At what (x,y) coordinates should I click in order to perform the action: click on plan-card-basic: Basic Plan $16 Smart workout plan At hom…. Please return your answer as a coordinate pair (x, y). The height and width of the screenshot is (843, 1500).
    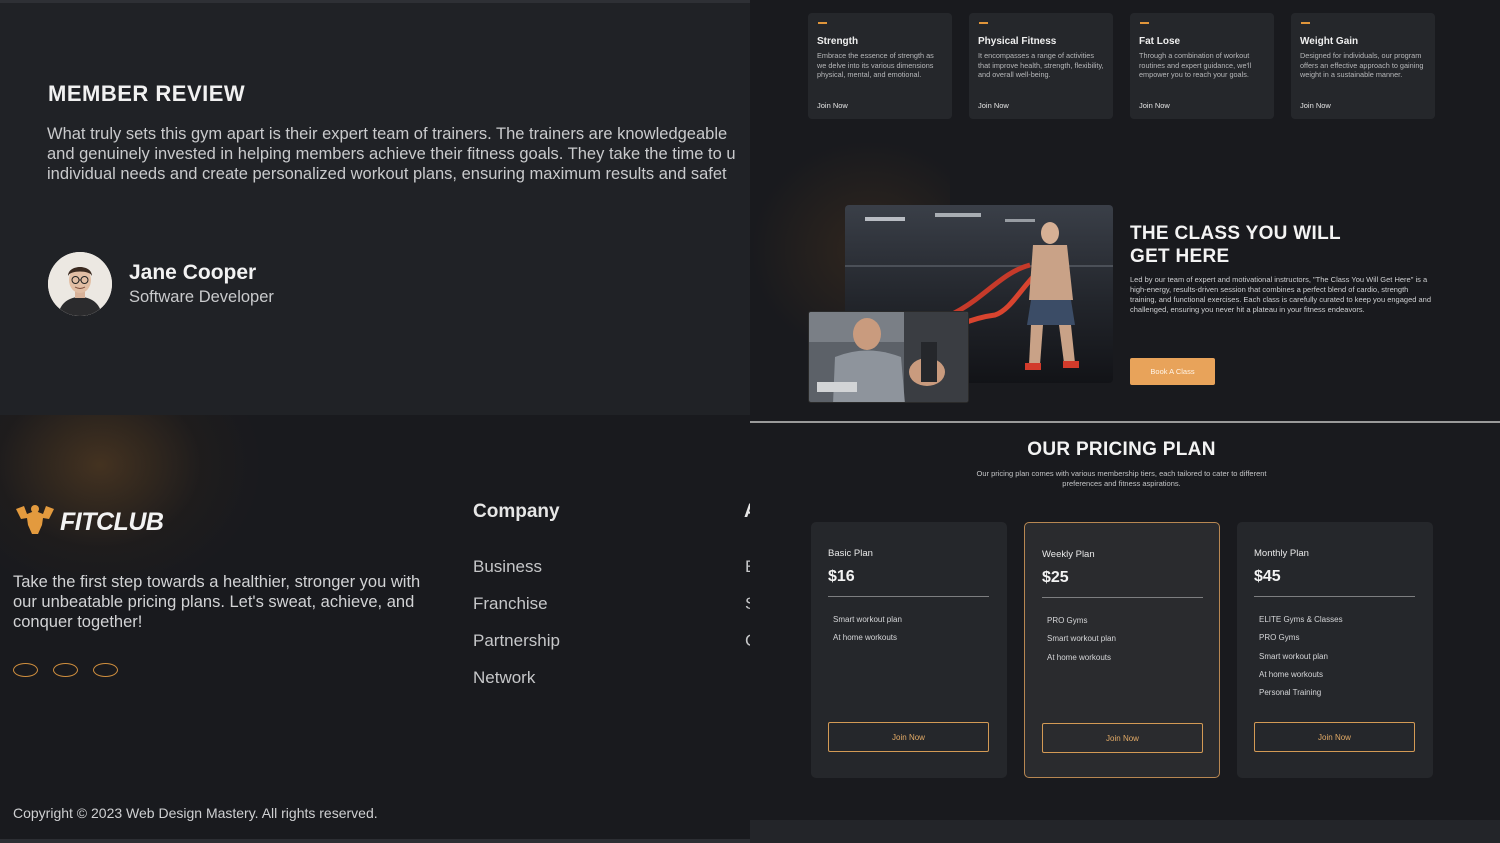
    Looking at the image, I should click on (909, 650).